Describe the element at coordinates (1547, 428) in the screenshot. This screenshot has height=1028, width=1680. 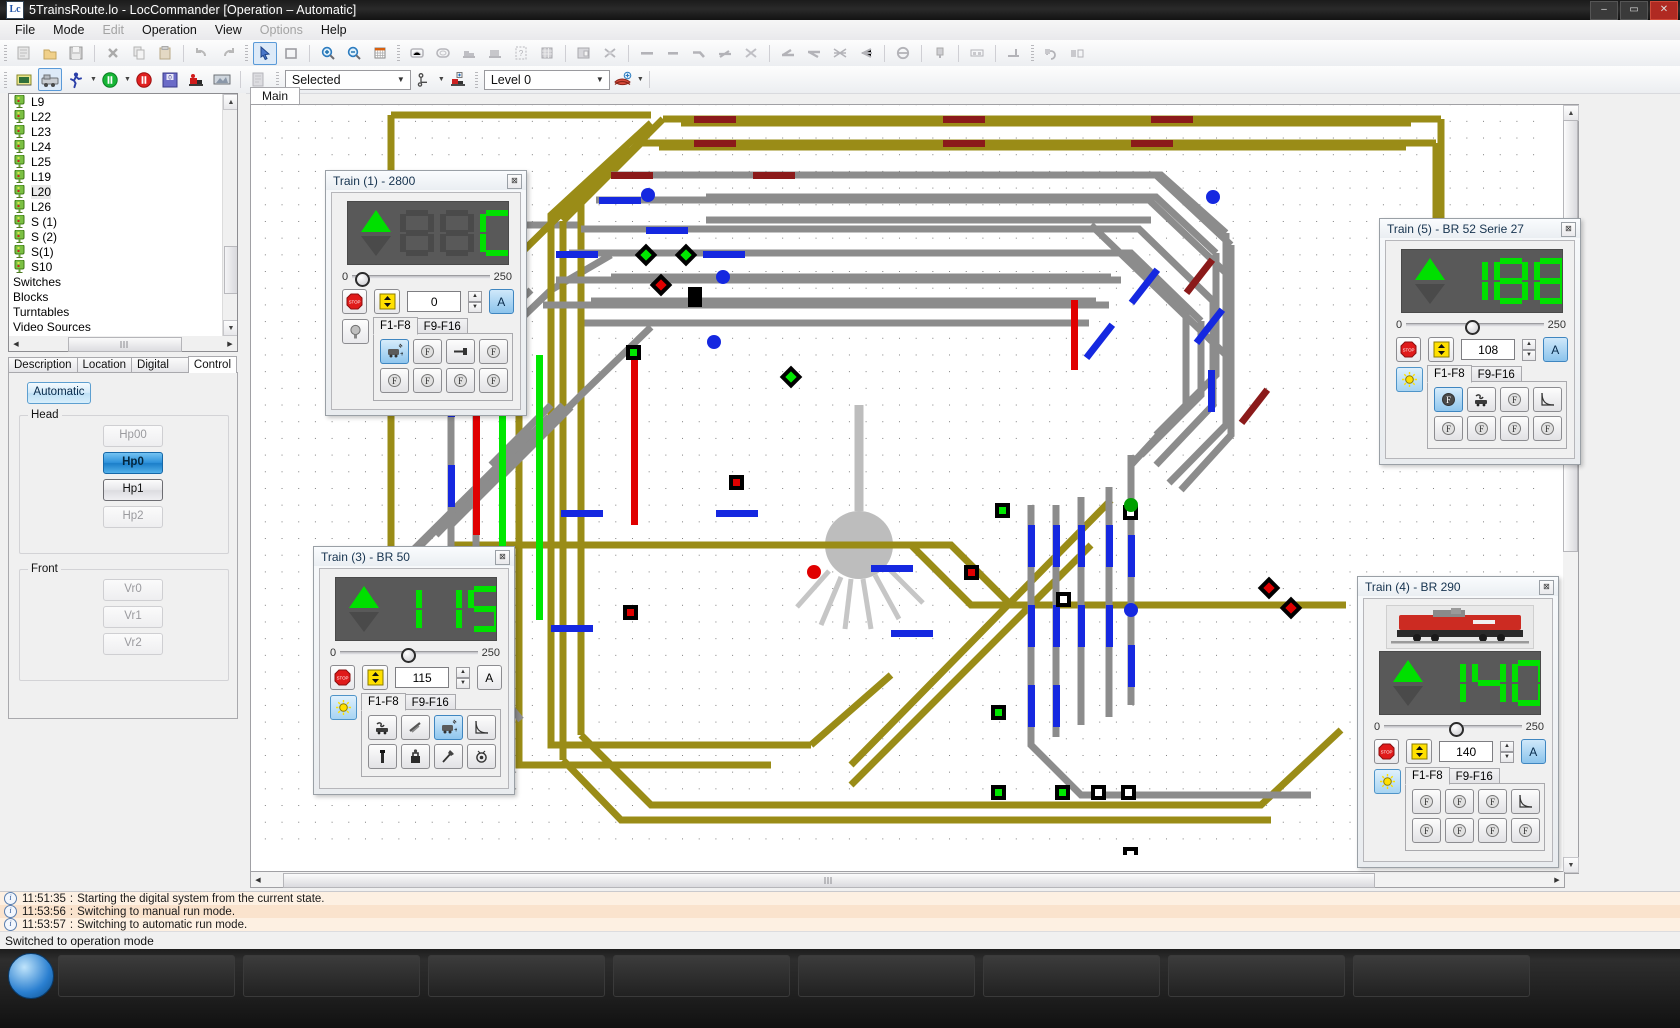
I see `train-5-fn-8: F` at that location.